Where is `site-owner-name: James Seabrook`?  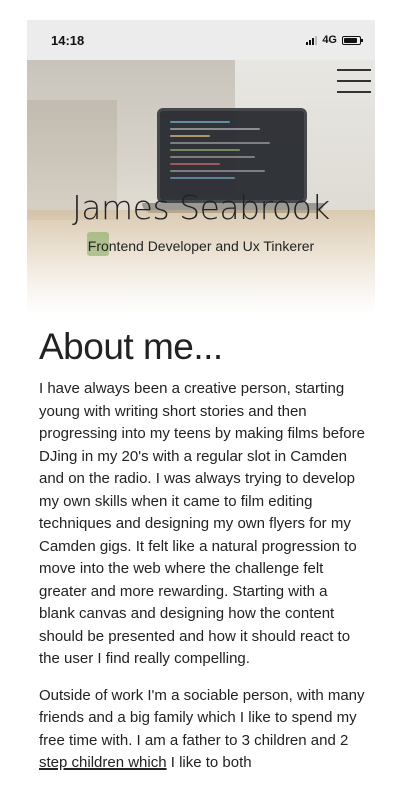
site-owner-name: James Seabrook is located at coordinates (201, 207).